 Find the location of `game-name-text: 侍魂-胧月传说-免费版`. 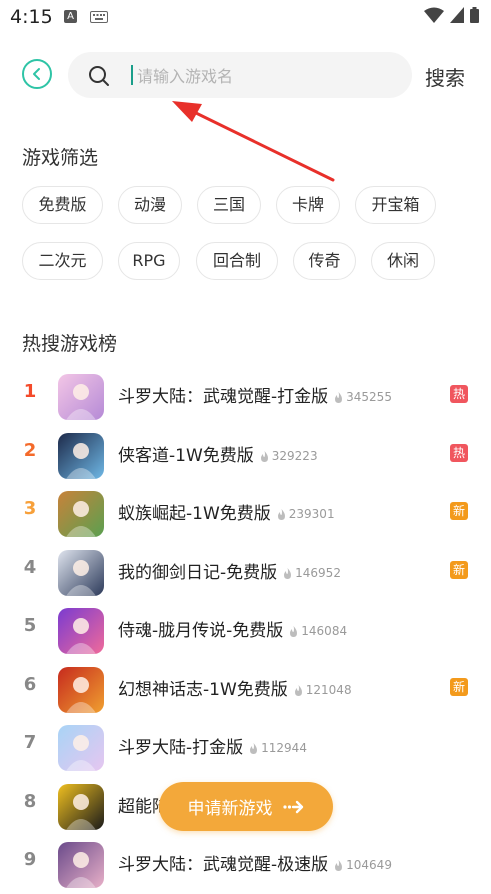

game-name-text: 侍魂-胧月传说-免费版 is located at coordinates (201, 631).